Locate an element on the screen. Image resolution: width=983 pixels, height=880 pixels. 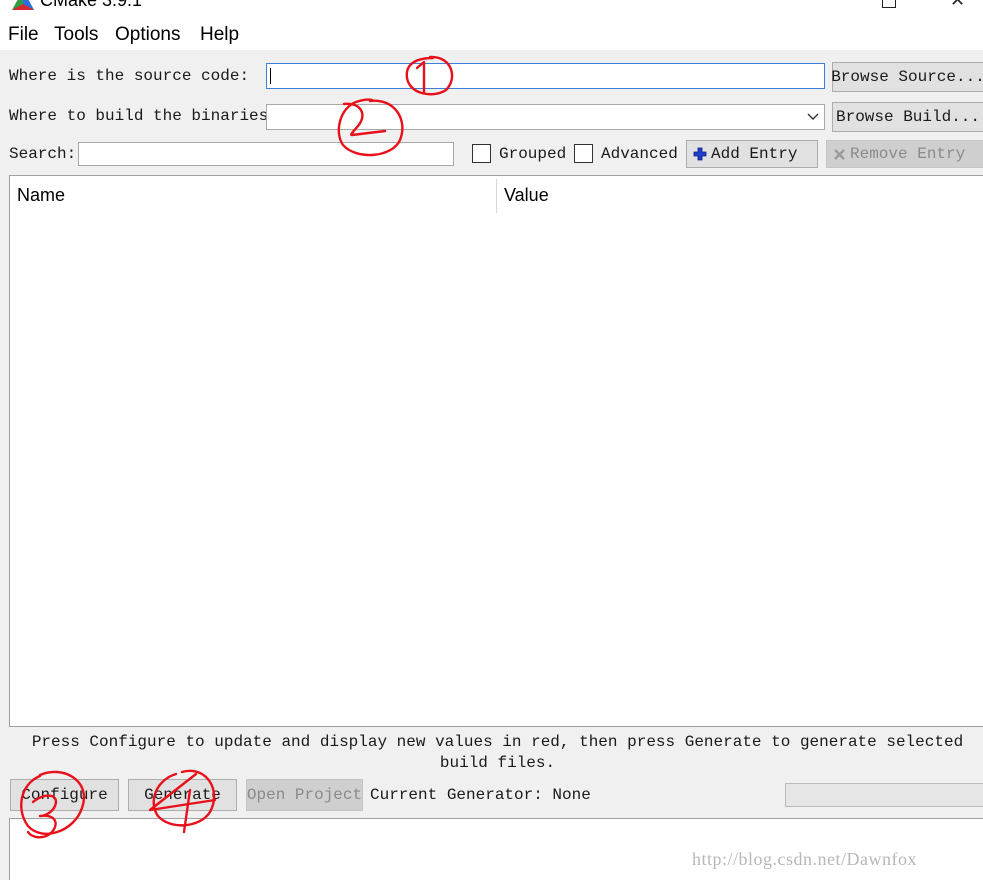
build-combo is located at coordinates (545, 117).